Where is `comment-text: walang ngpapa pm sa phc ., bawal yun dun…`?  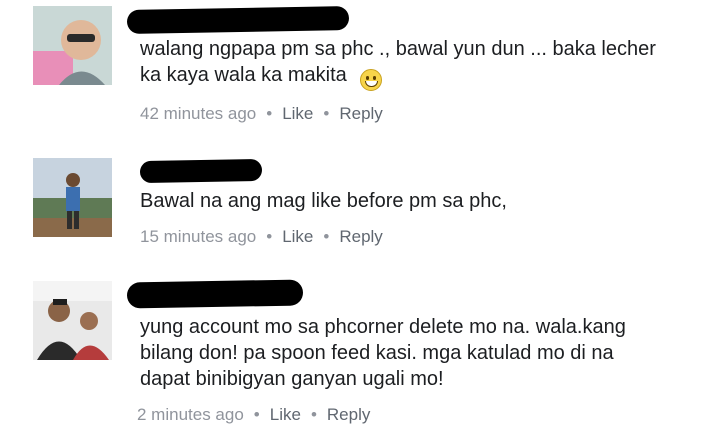 comment-text: walang ngpapa pm sa phc ., bawal yun dun… is located at coordinates (398, 62).